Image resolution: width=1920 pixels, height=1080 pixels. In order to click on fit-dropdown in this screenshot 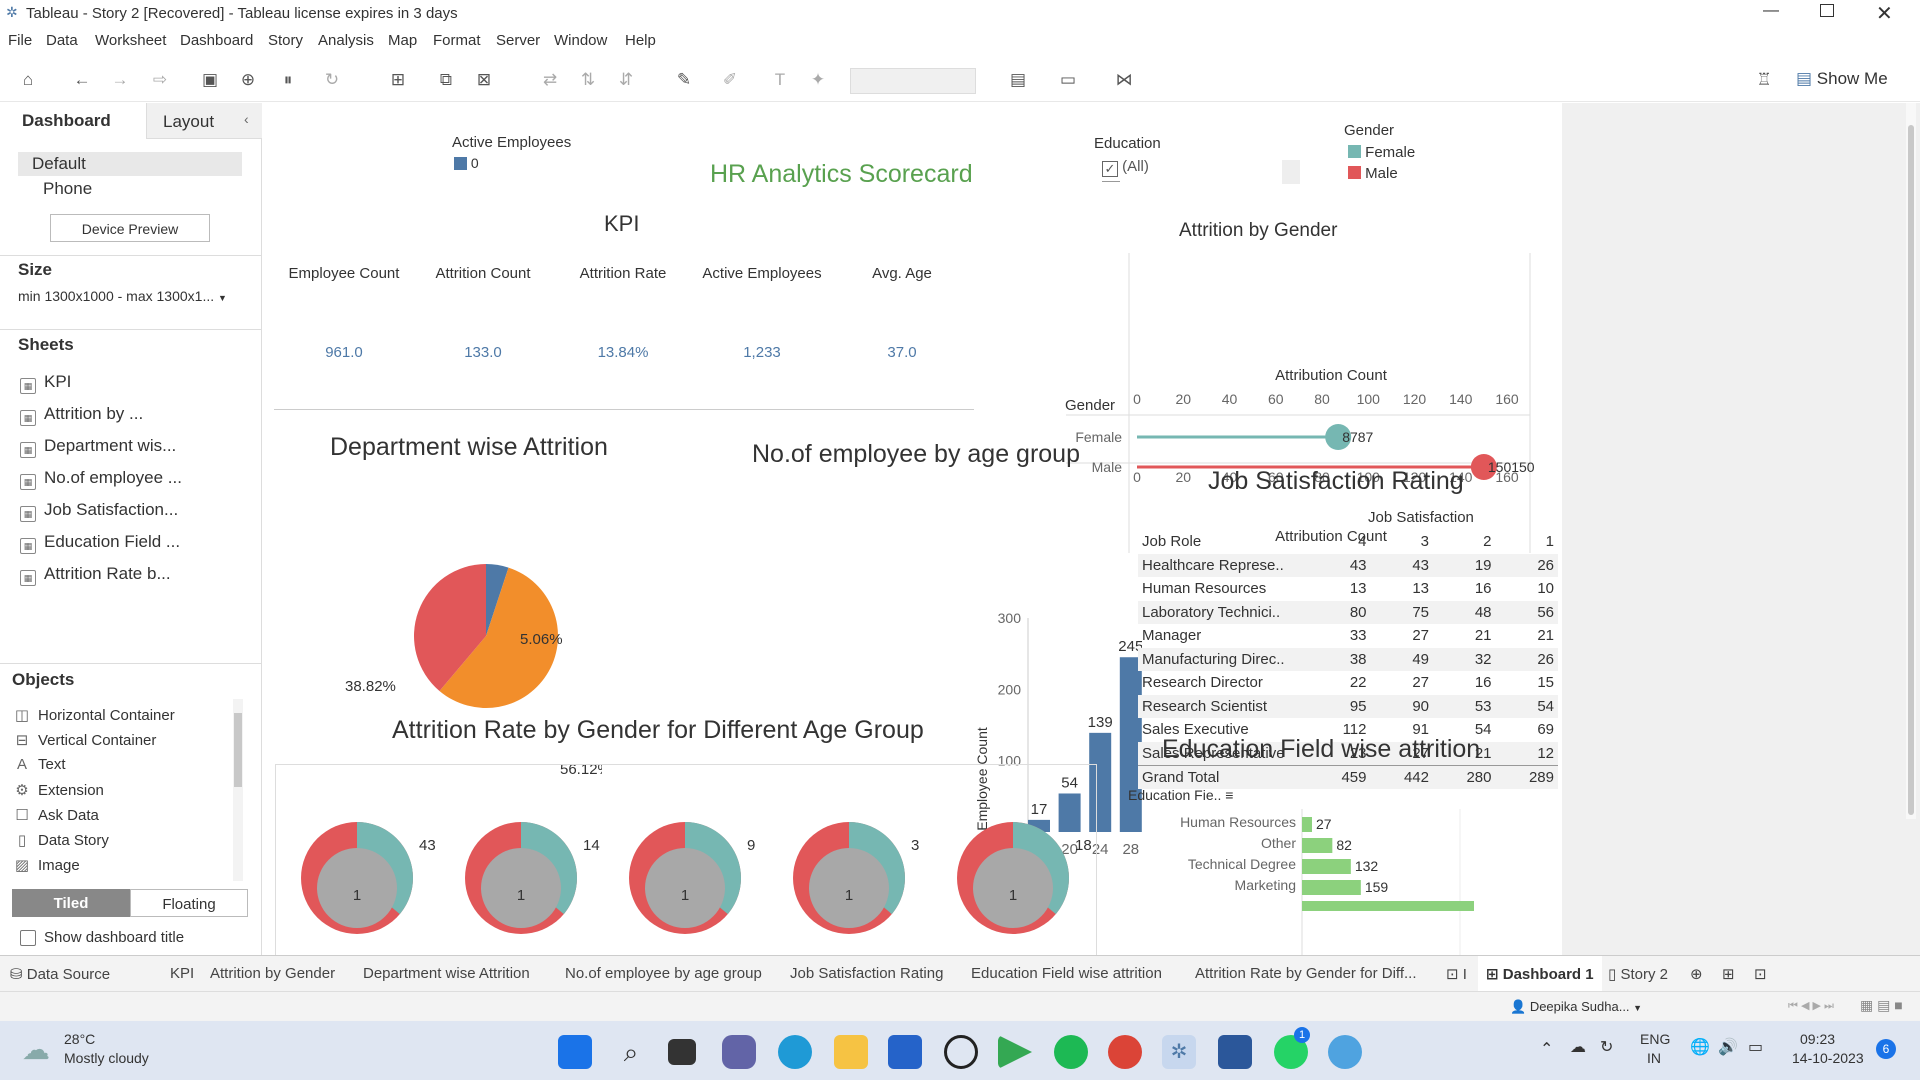, I will do `click(913, 81)`.